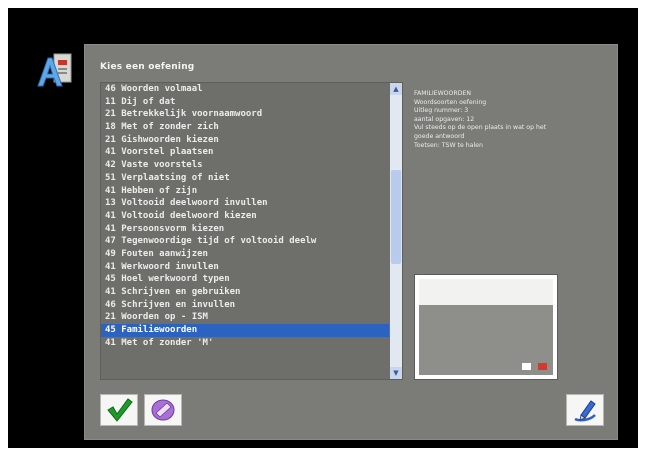 The image size is (647, 455). I want to click on scrollbar-thumb, so click(396, 216).